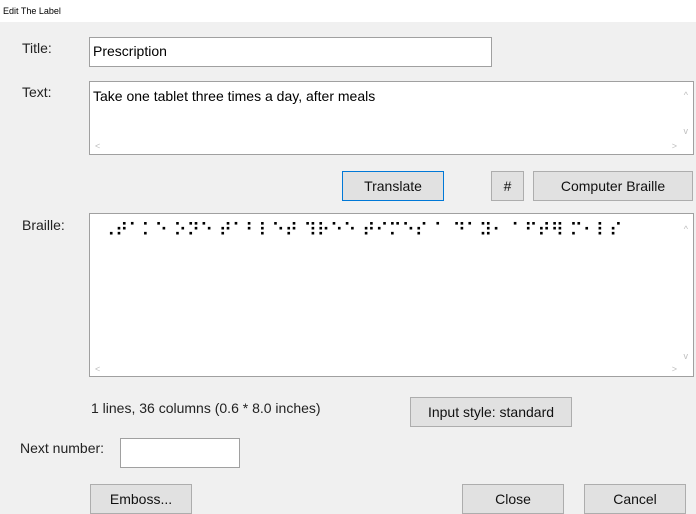  What do you see at coordinates (290, 52) in the screenshot?
I see `title-input: Prescription` at bounding box center [290, 52].